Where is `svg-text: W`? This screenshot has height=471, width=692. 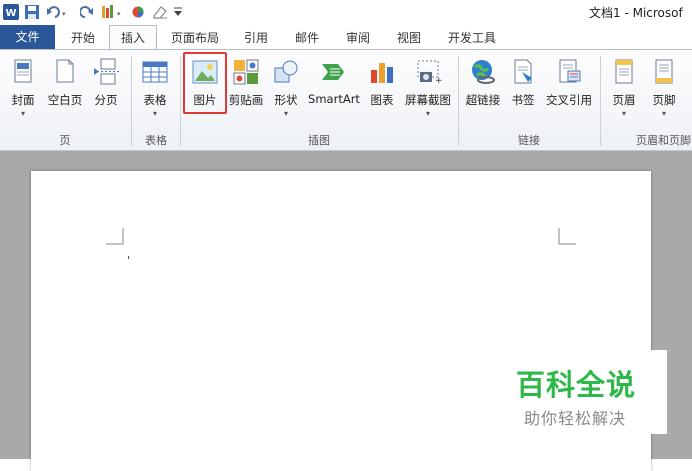 svg-text: W is located at coordinates (10, 13).